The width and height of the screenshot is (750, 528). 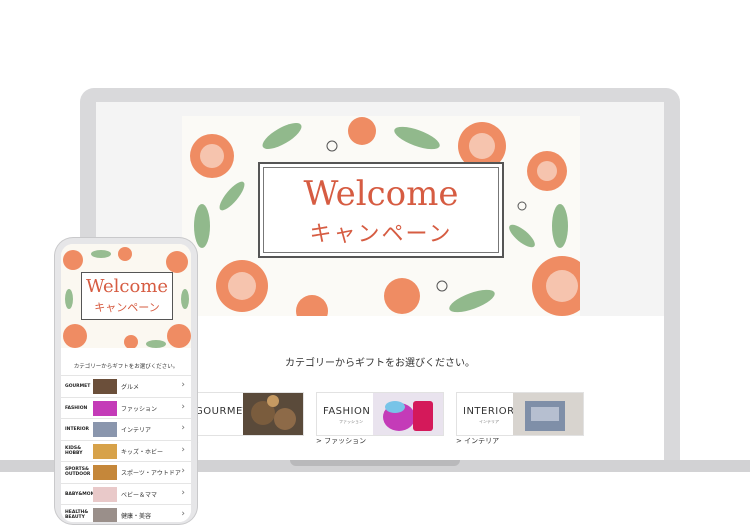 I want to click on phone-category-row: GOURMET グルメ ›, so click(x=126, y=386).